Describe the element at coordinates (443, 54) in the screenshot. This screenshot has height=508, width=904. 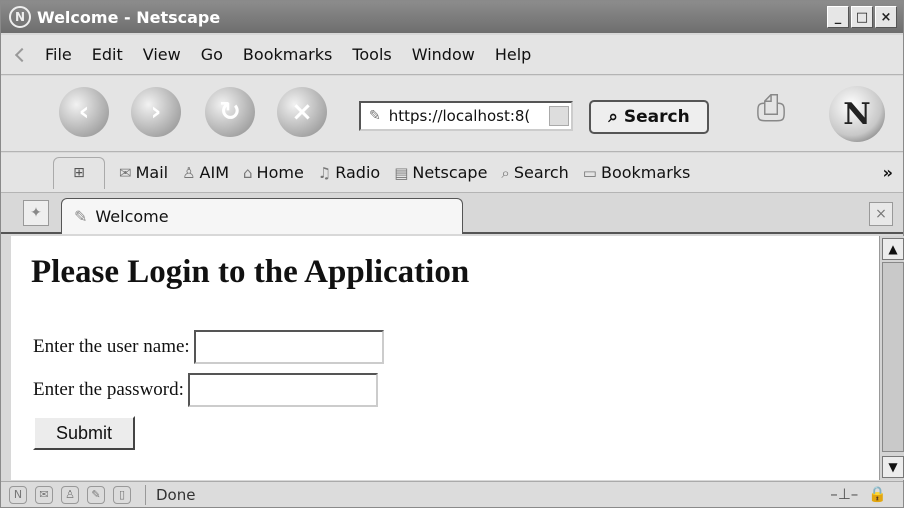
I see `menu-window: Window` at that location.